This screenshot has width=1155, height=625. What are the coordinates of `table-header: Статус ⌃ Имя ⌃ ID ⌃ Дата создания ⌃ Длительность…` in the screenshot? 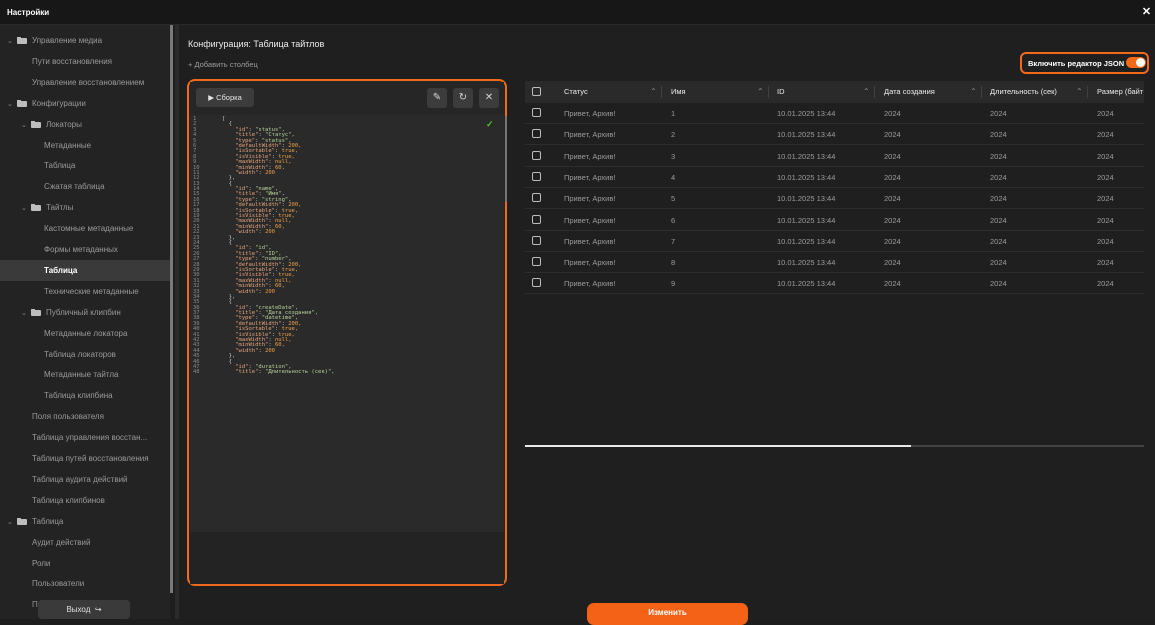 It's located at (834, 92).